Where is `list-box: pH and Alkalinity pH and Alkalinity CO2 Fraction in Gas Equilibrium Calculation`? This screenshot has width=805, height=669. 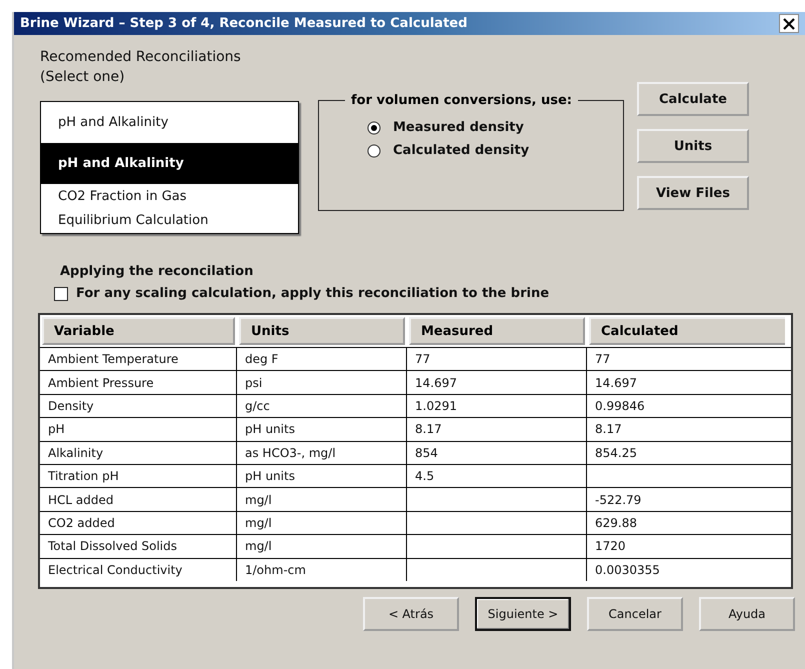
list-box: pH and Alkalinity pH and Alkalinity CO2 Fraction in Gas Equilibrium Calculation is located at coordinates (169, 167).